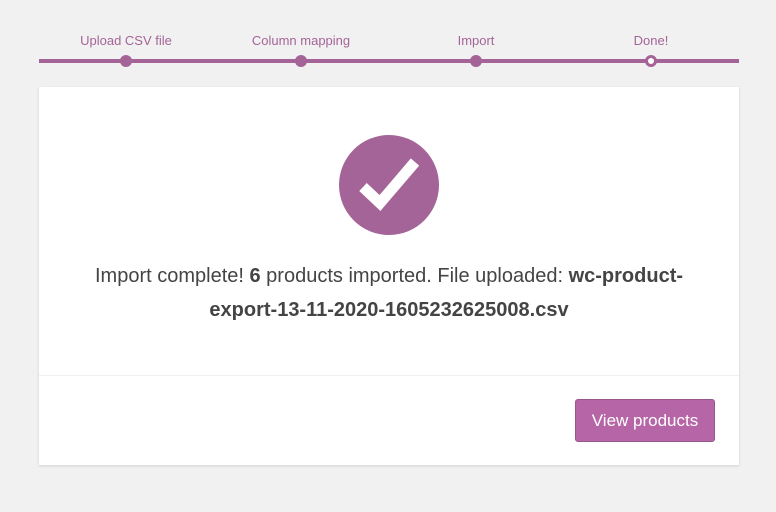  I want to click on step-dot-current, so click(651, 61).